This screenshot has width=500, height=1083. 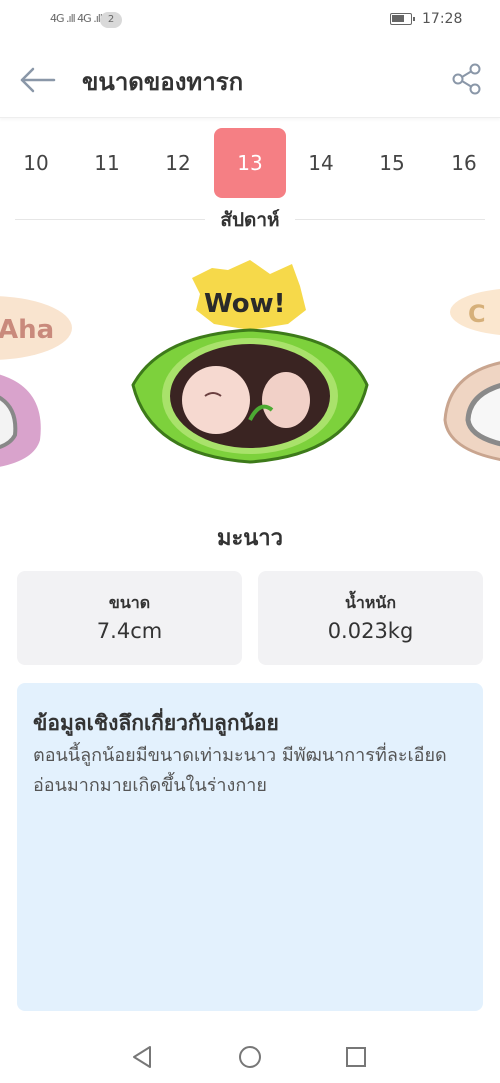 What do you see at coordinates (250, 79) in the screenshot?
I see `app-bar: ขนาดของทารก` at bounding box center [250, 79].